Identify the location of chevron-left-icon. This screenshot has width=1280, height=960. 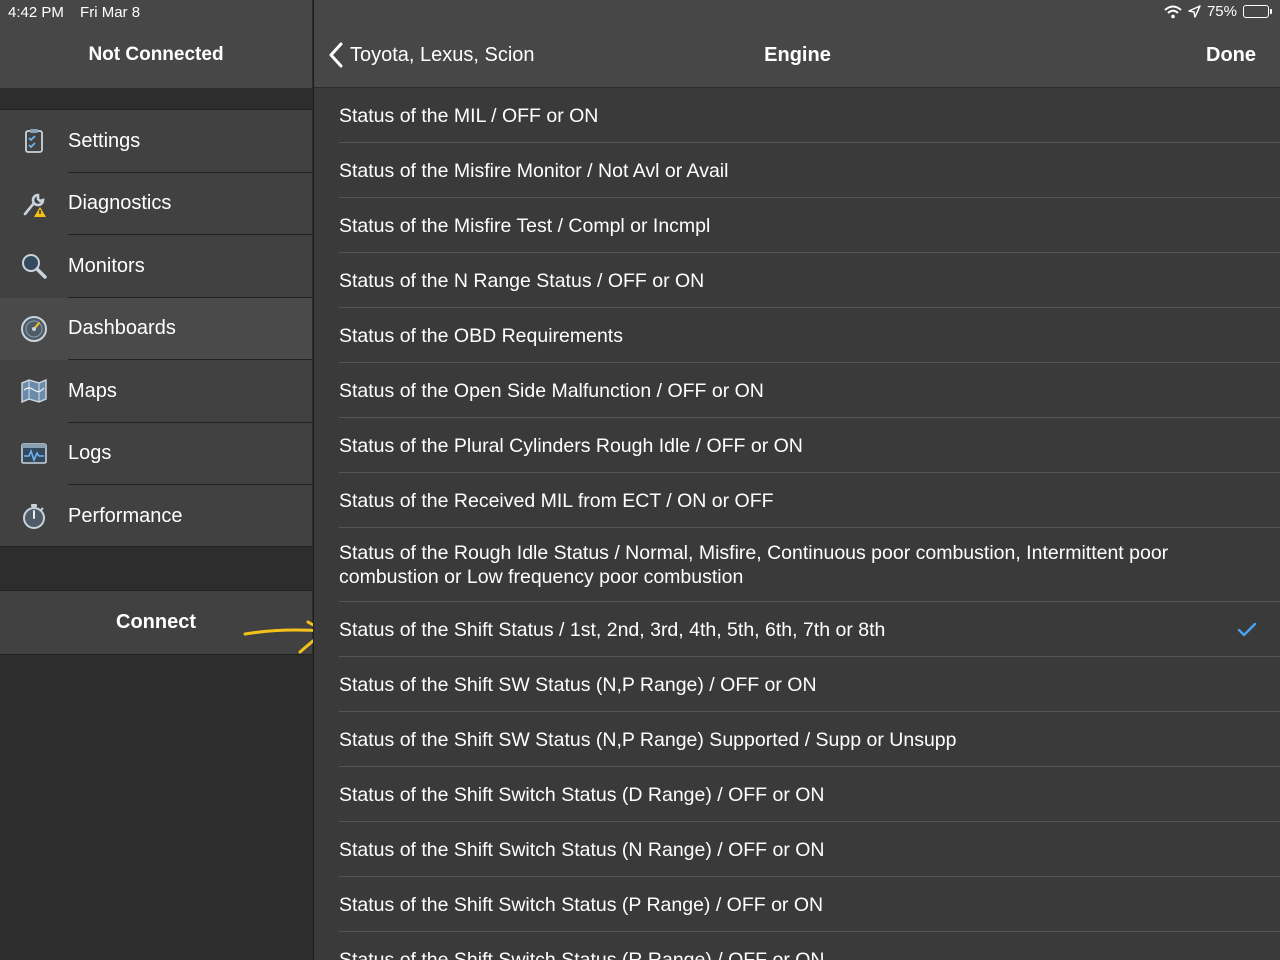
(336, 55).